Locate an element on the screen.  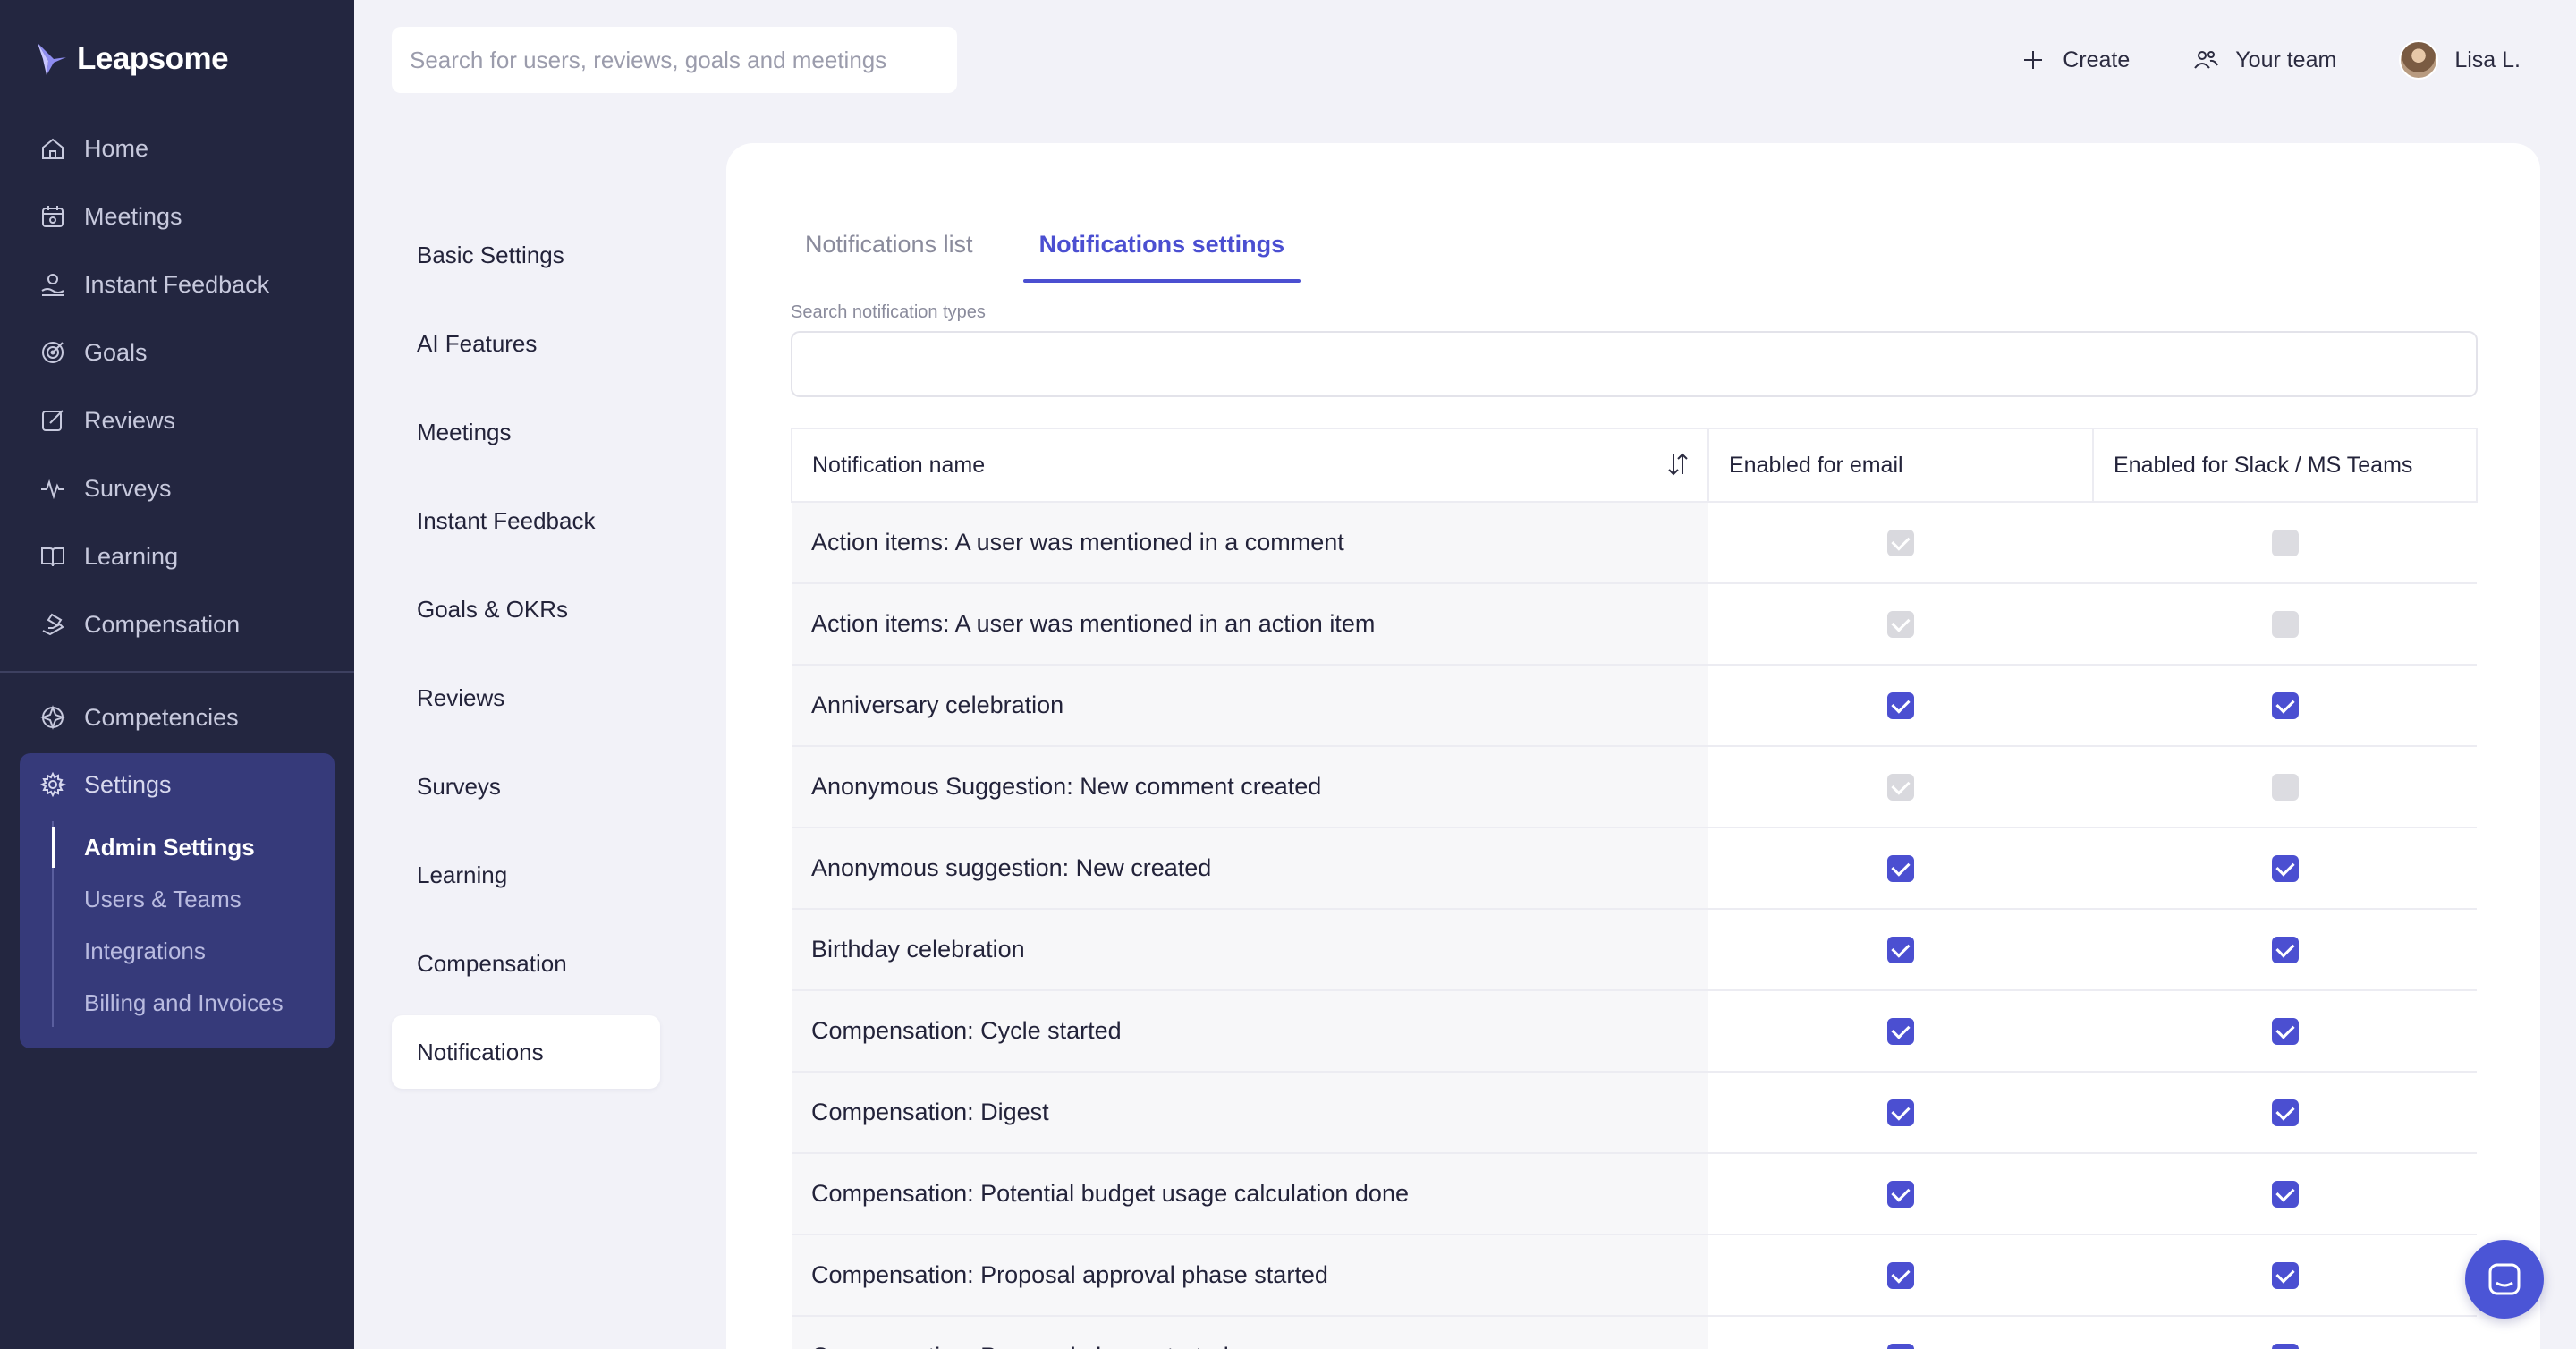
feedback-icon is located at coordinates (52, 285).